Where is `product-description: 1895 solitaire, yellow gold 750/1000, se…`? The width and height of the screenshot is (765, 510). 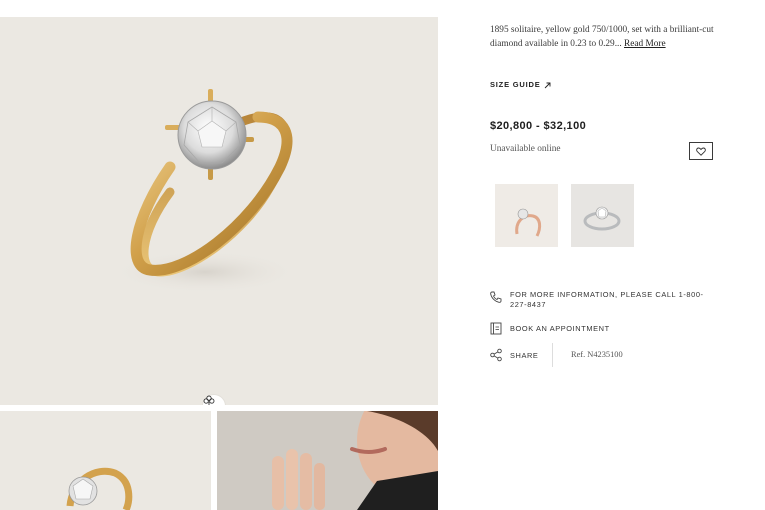
product-description: 1895 solitaire, yellow gold 750/1000, se… is located at coordinates (605, 37).